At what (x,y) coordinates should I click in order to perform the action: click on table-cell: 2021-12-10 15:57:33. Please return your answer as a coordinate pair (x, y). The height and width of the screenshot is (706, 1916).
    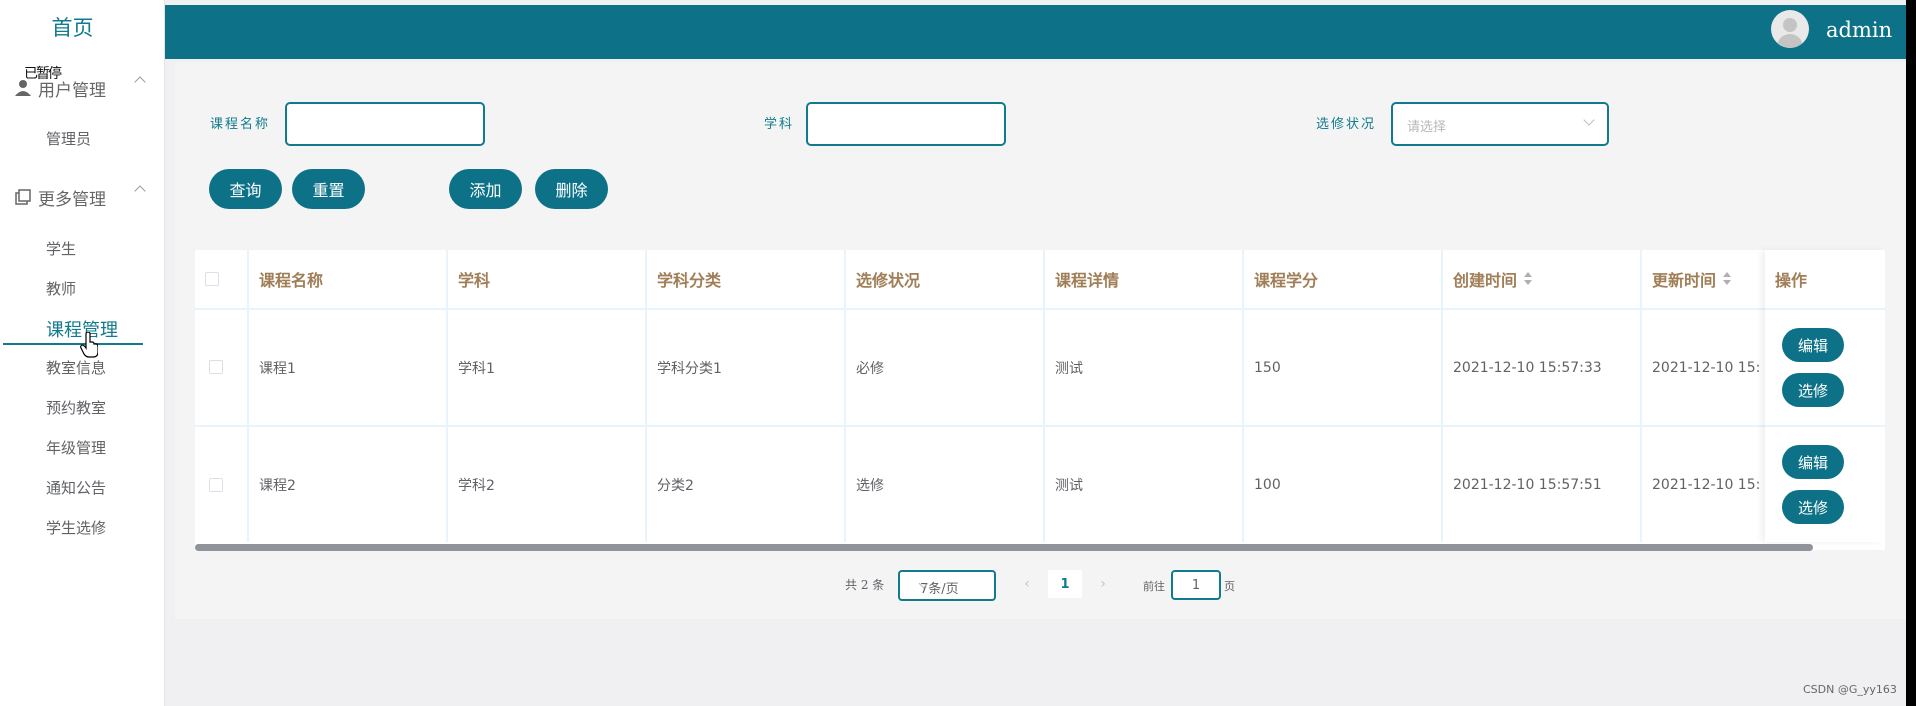
    Looking at the image, I should click on (1527, 367).